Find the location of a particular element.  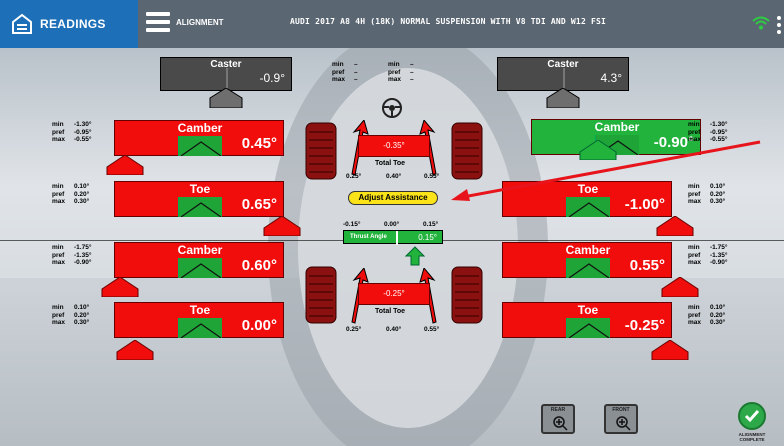

tab-alignment: ALIGNMENT is located at coordinates (200, 22).